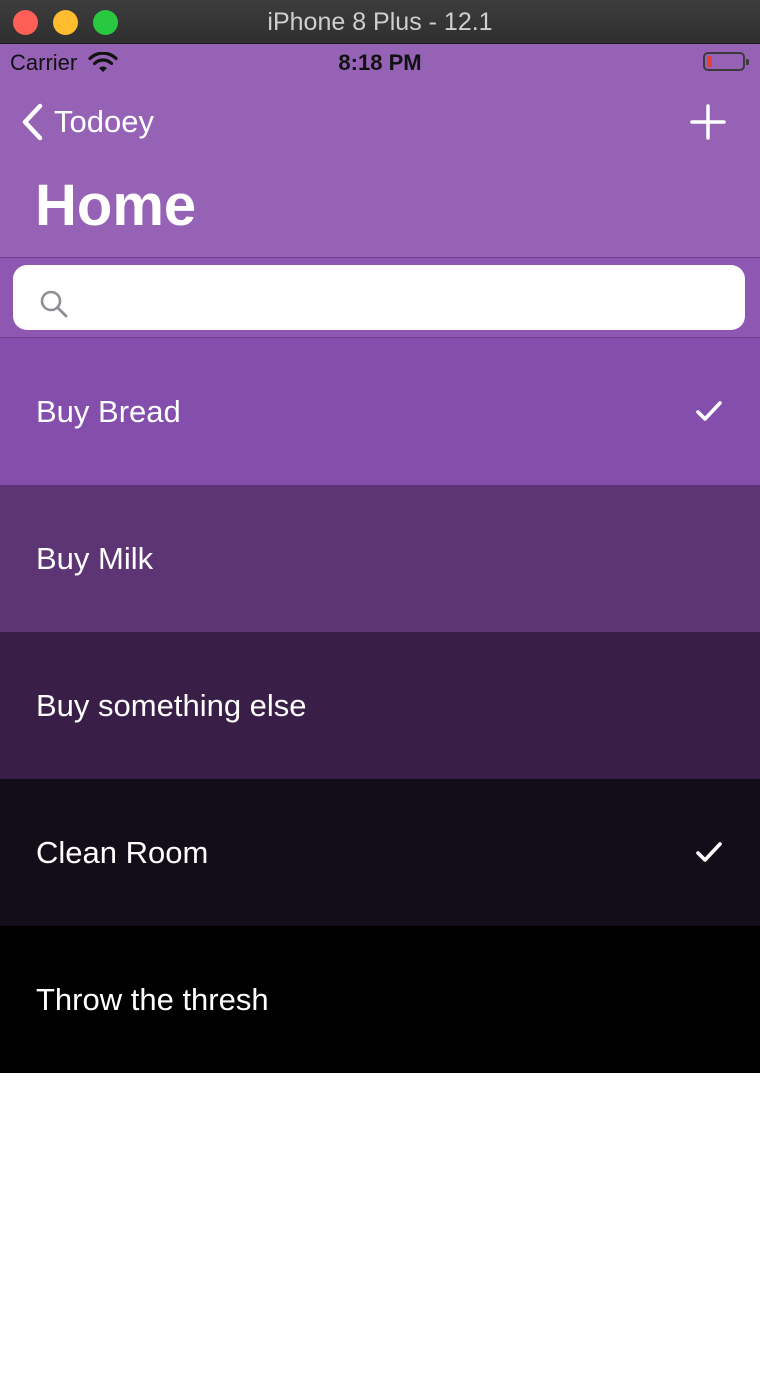  What do you see at coordinates (152, 999) in the screenshot?
I see `list-item-label: Throw the thresh` at bounding box center [152, 999].